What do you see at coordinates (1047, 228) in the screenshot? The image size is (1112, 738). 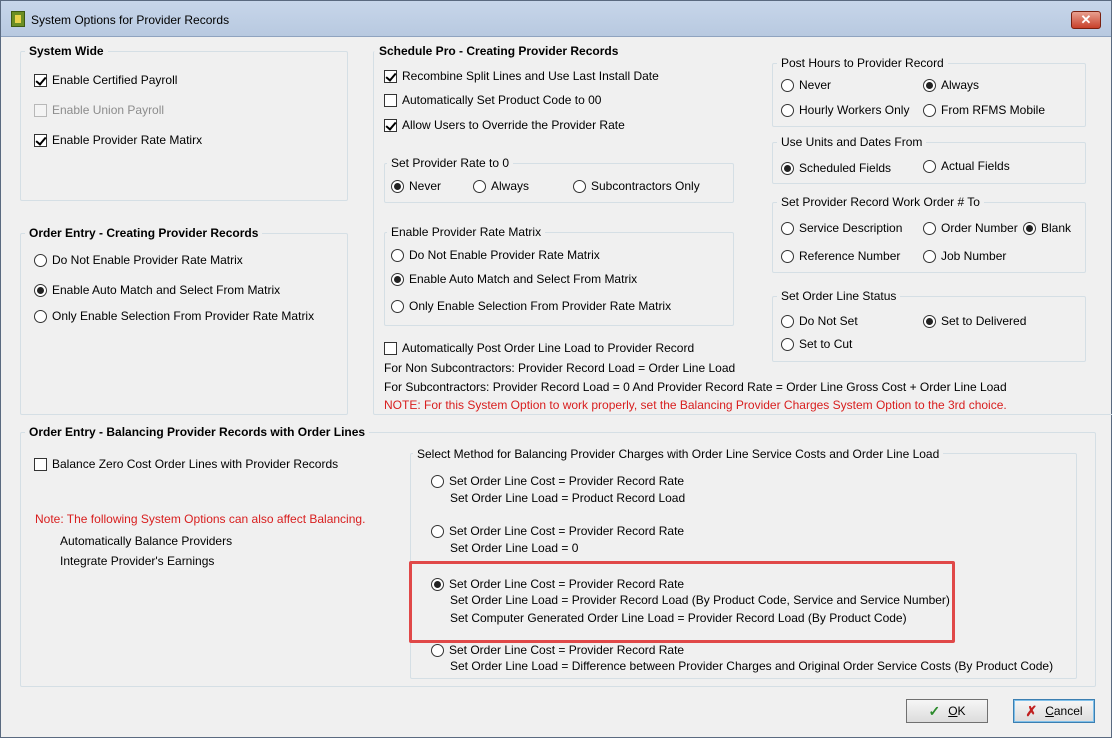 I see `wo-blank-radio: Blank` at bounding box center [1047, 228].